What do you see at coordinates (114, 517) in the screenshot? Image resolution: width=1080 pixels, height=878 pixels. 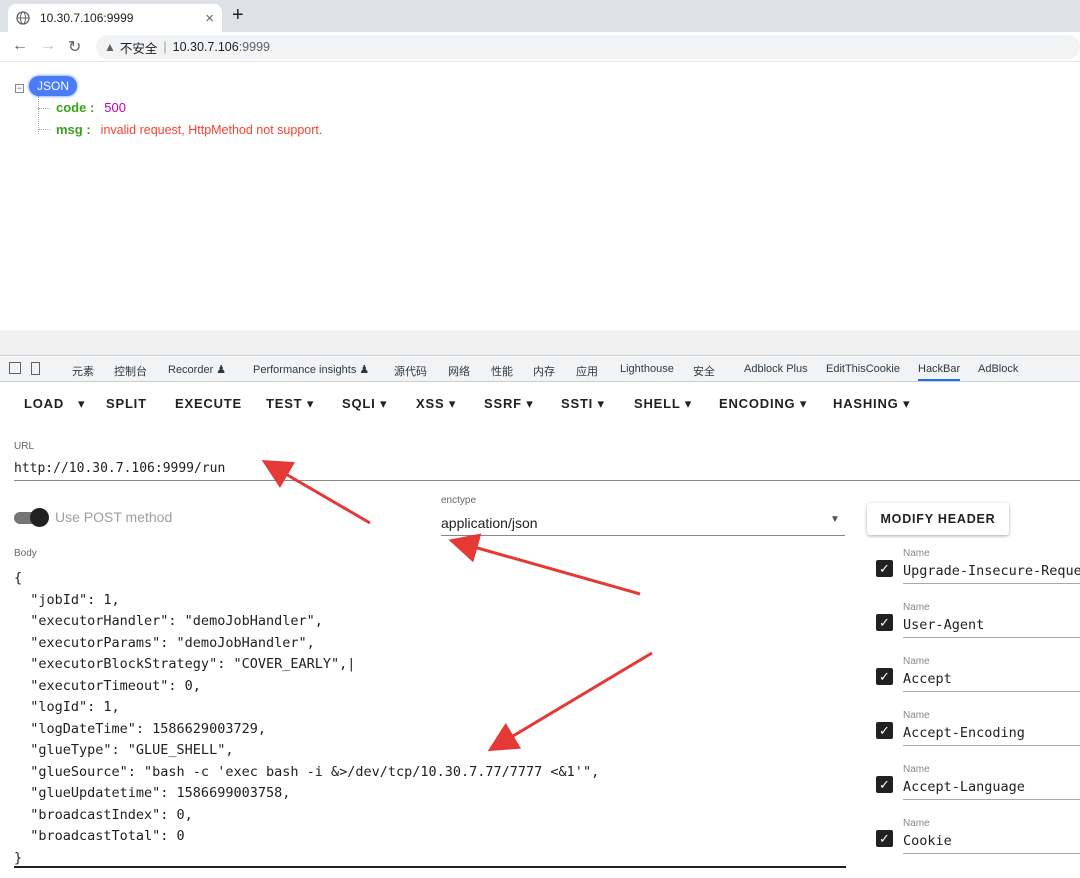 I see `post-toggle-label: Use POST method` at bounding box center [114, 517].